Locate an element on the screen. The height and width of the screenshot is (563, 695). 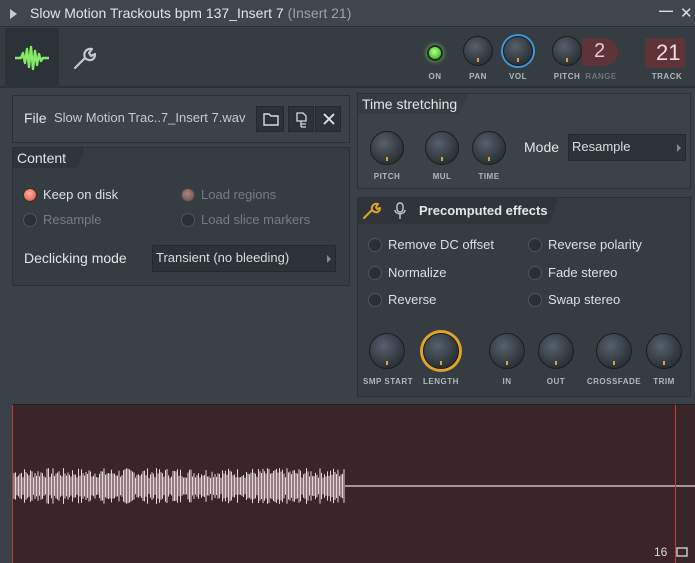
zoom-value: 16 is located at coordinates (661, 552).